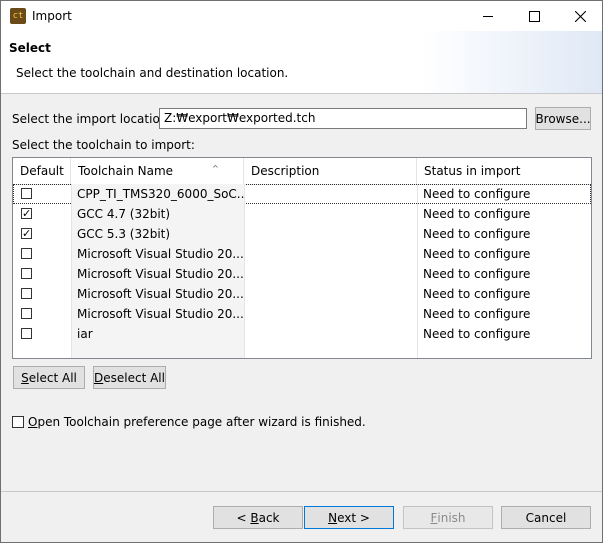 The width and height of the screenshot is (603, 543). What do you see at coordinates (254, 517) in the screenshot?
I see `back-mnemonic: B` at bounding box center [254, 517].